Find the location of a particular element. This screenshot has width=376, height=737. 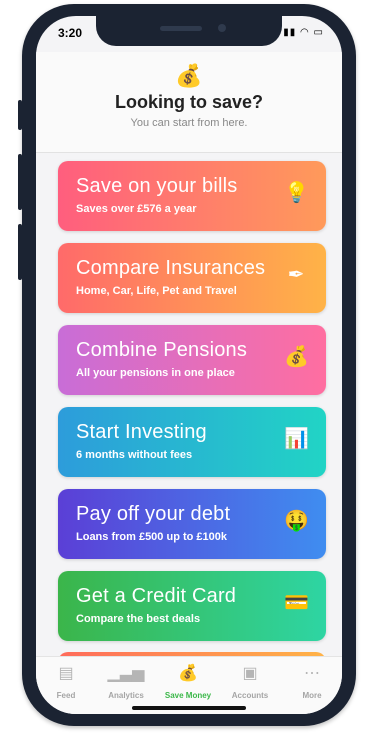

mute-switch is located at coordinates (20, 115).